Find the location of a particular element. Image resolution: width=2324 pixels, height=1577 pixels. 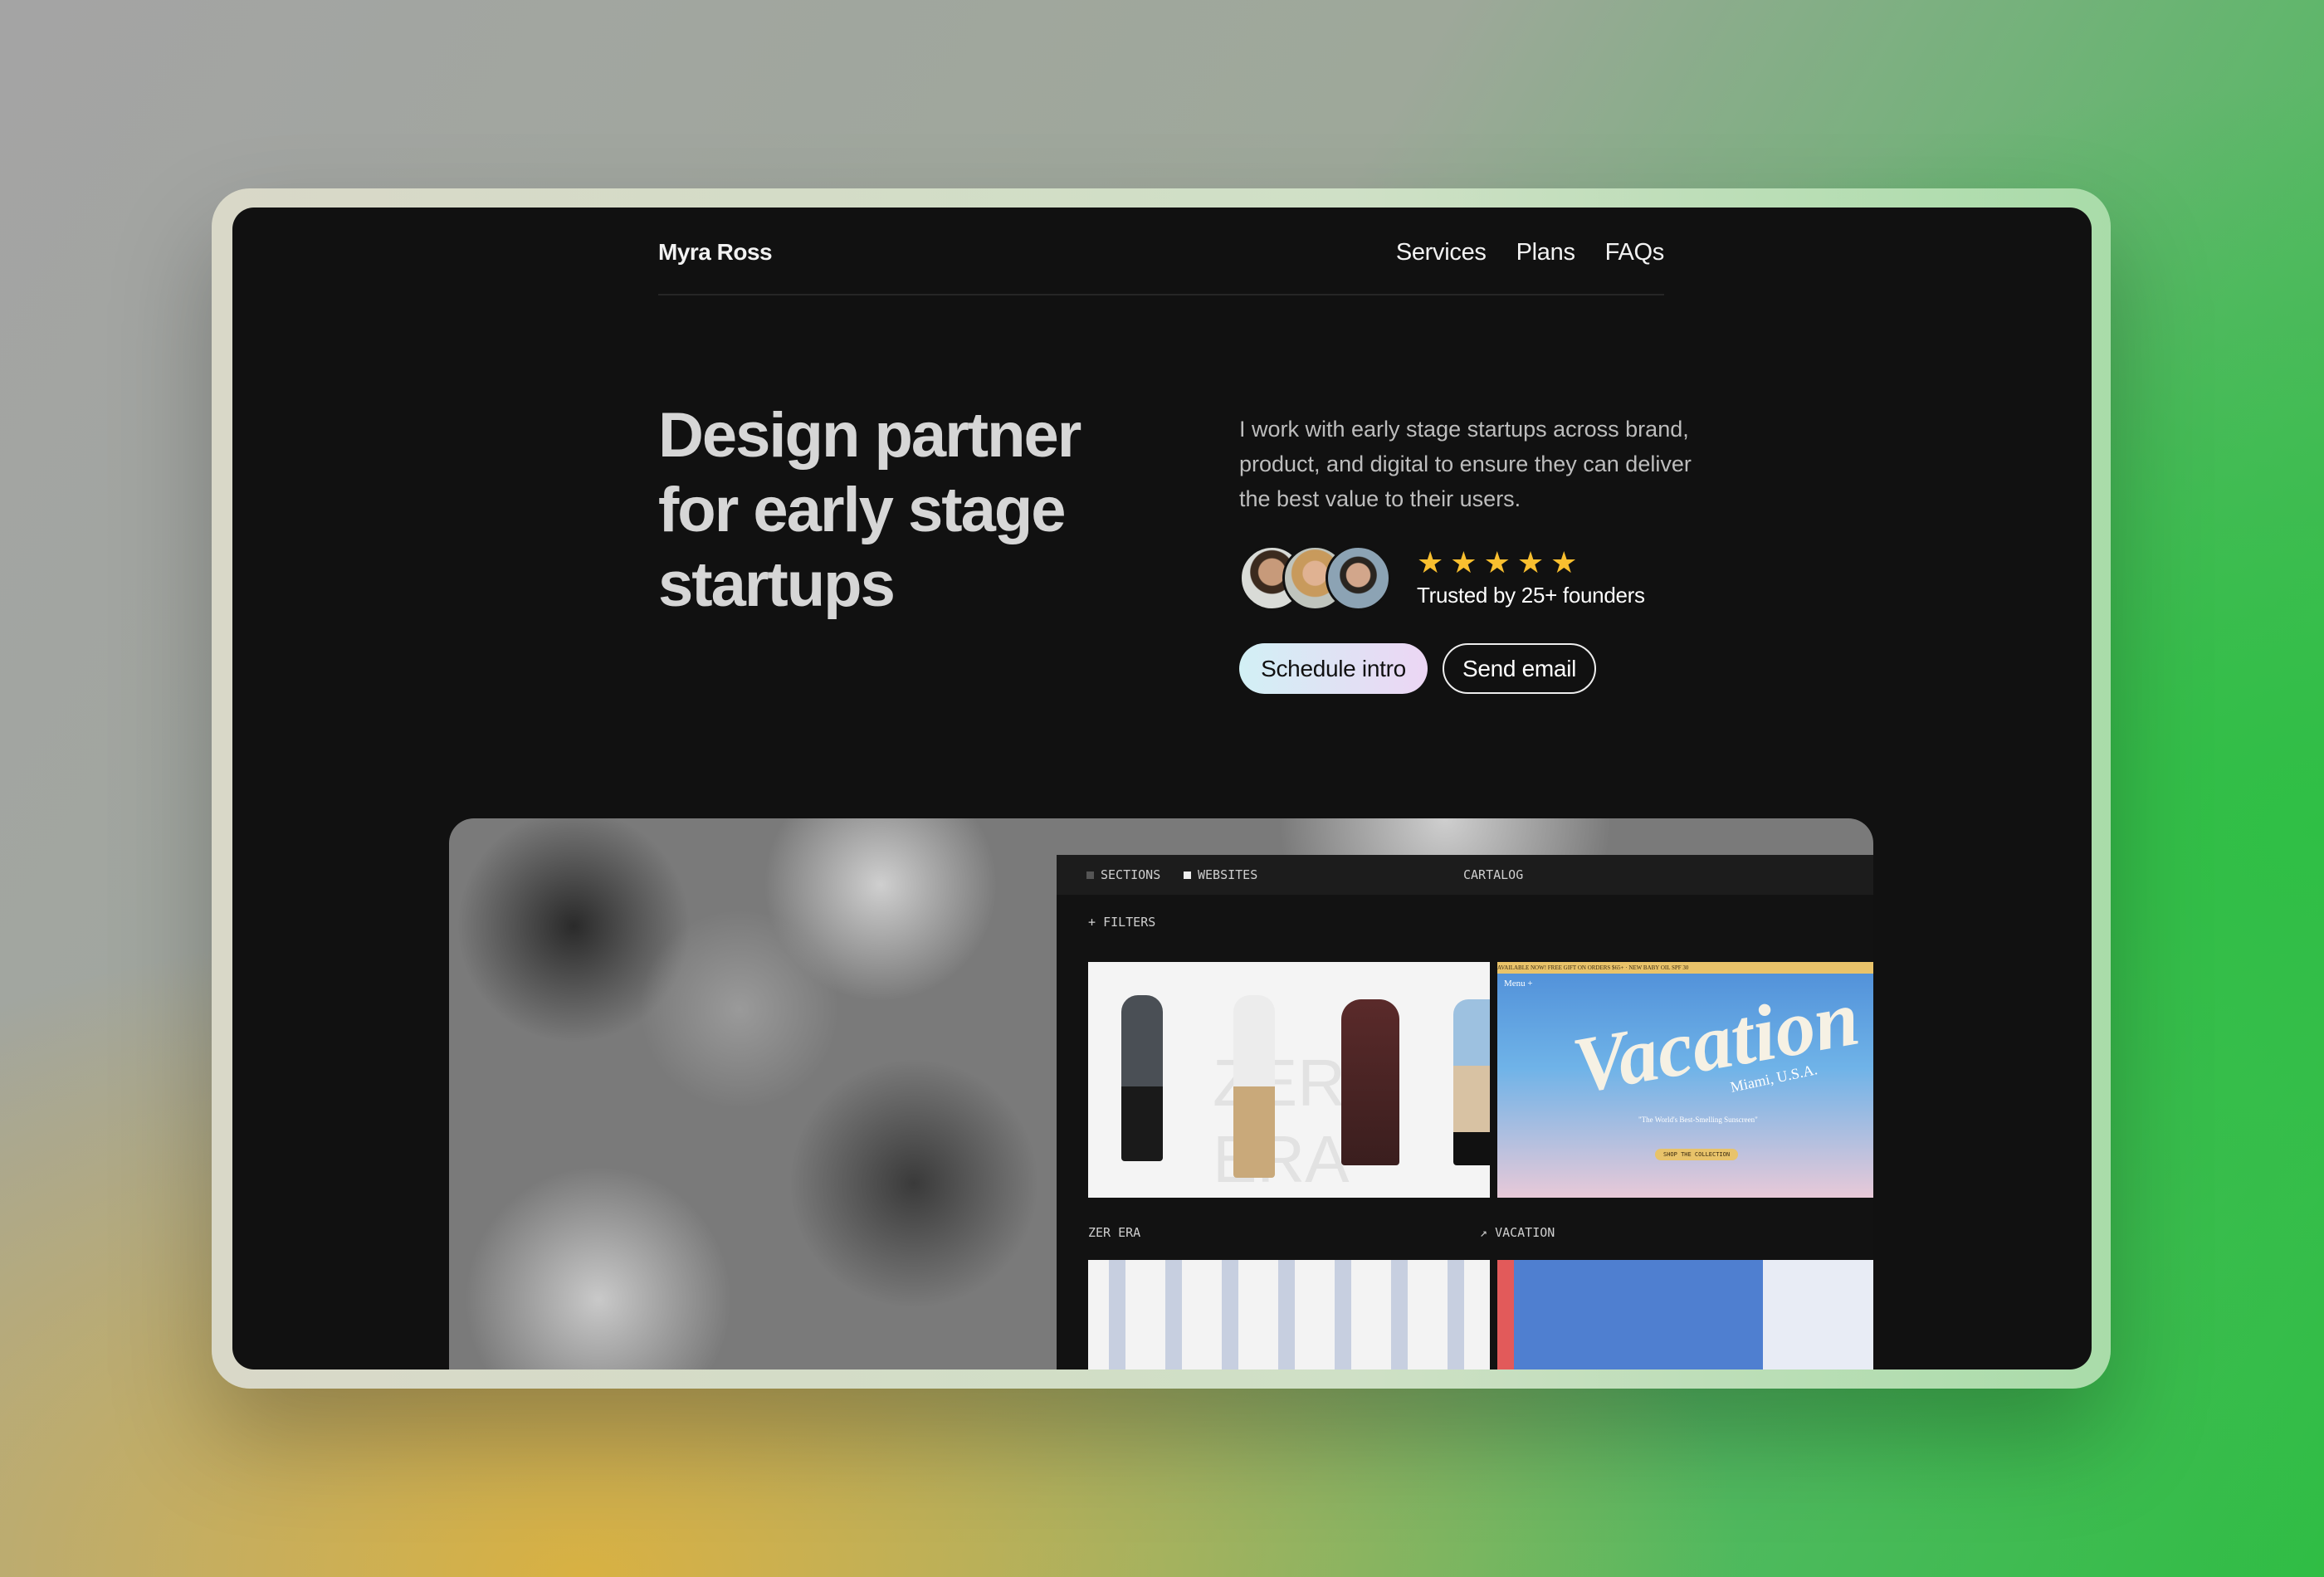

tab-websites: WEBSITES is located at coordinates (1221, 874).